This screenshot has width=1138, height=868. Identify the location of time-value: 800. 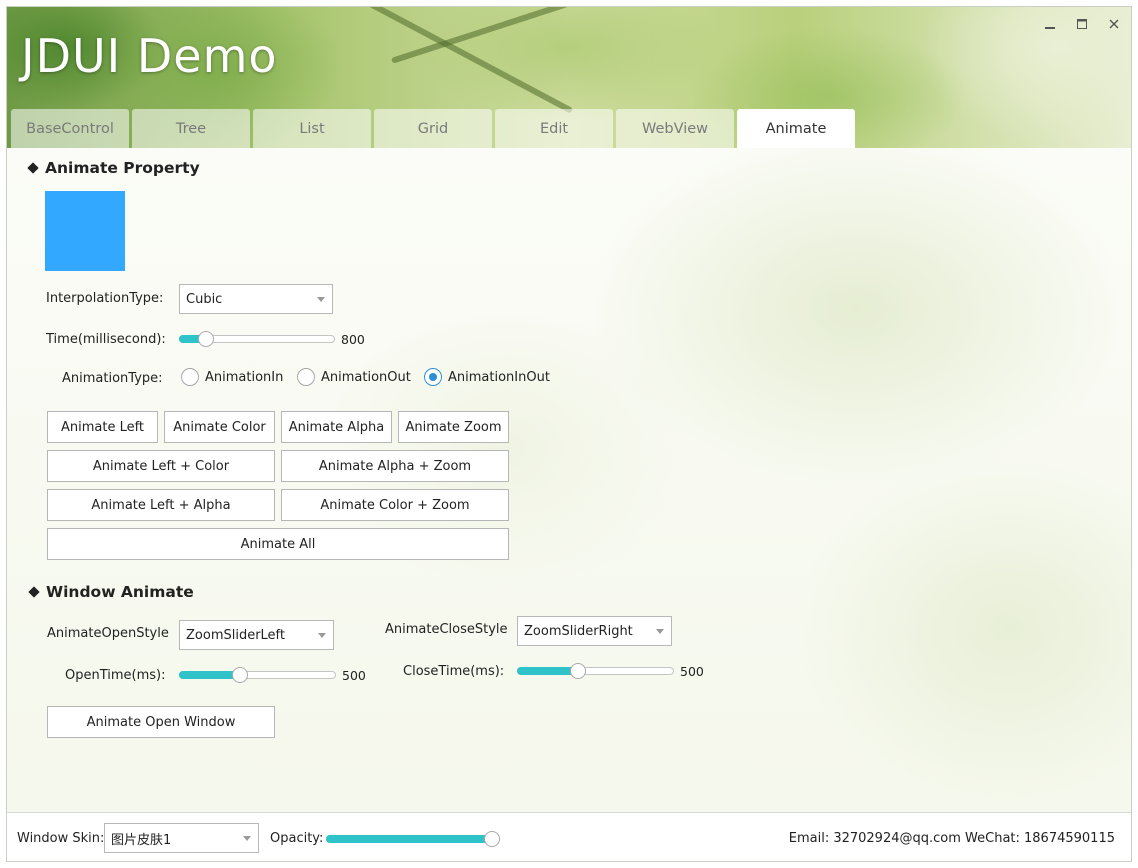
(353, 339).